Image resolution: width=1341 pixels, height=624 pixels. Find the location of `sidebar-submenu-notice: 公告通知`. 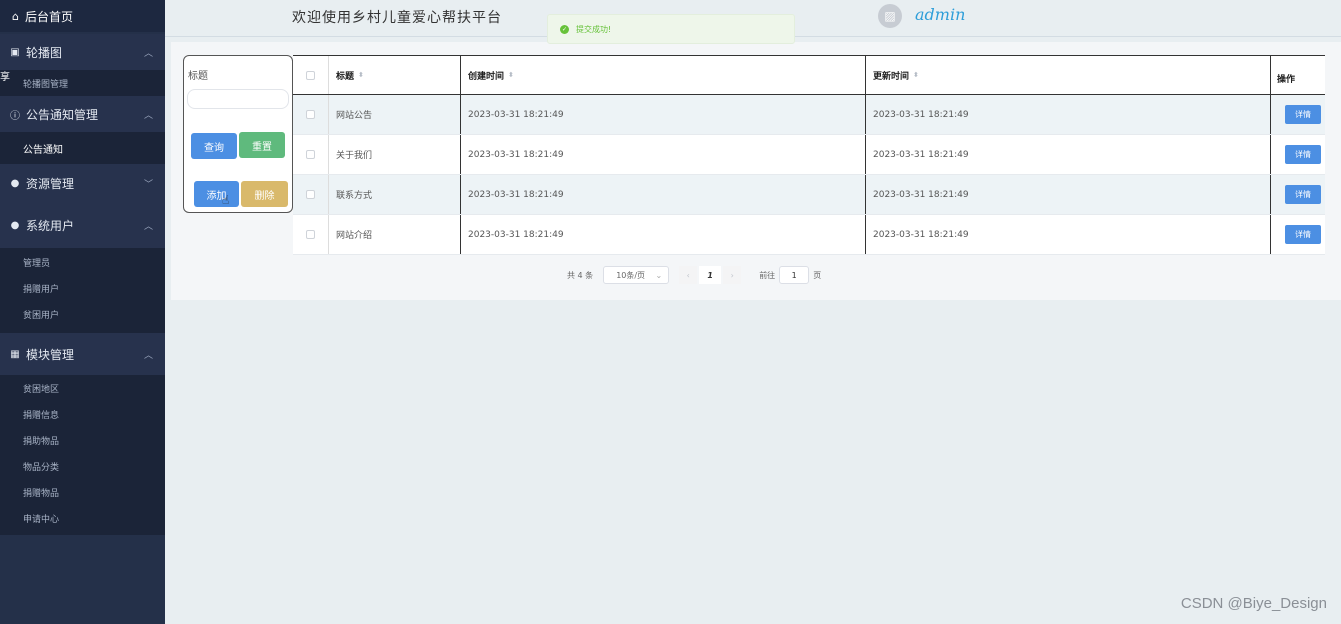

sidebar-submenu-notice: 公告通知 is located at coordinates (82, 148).